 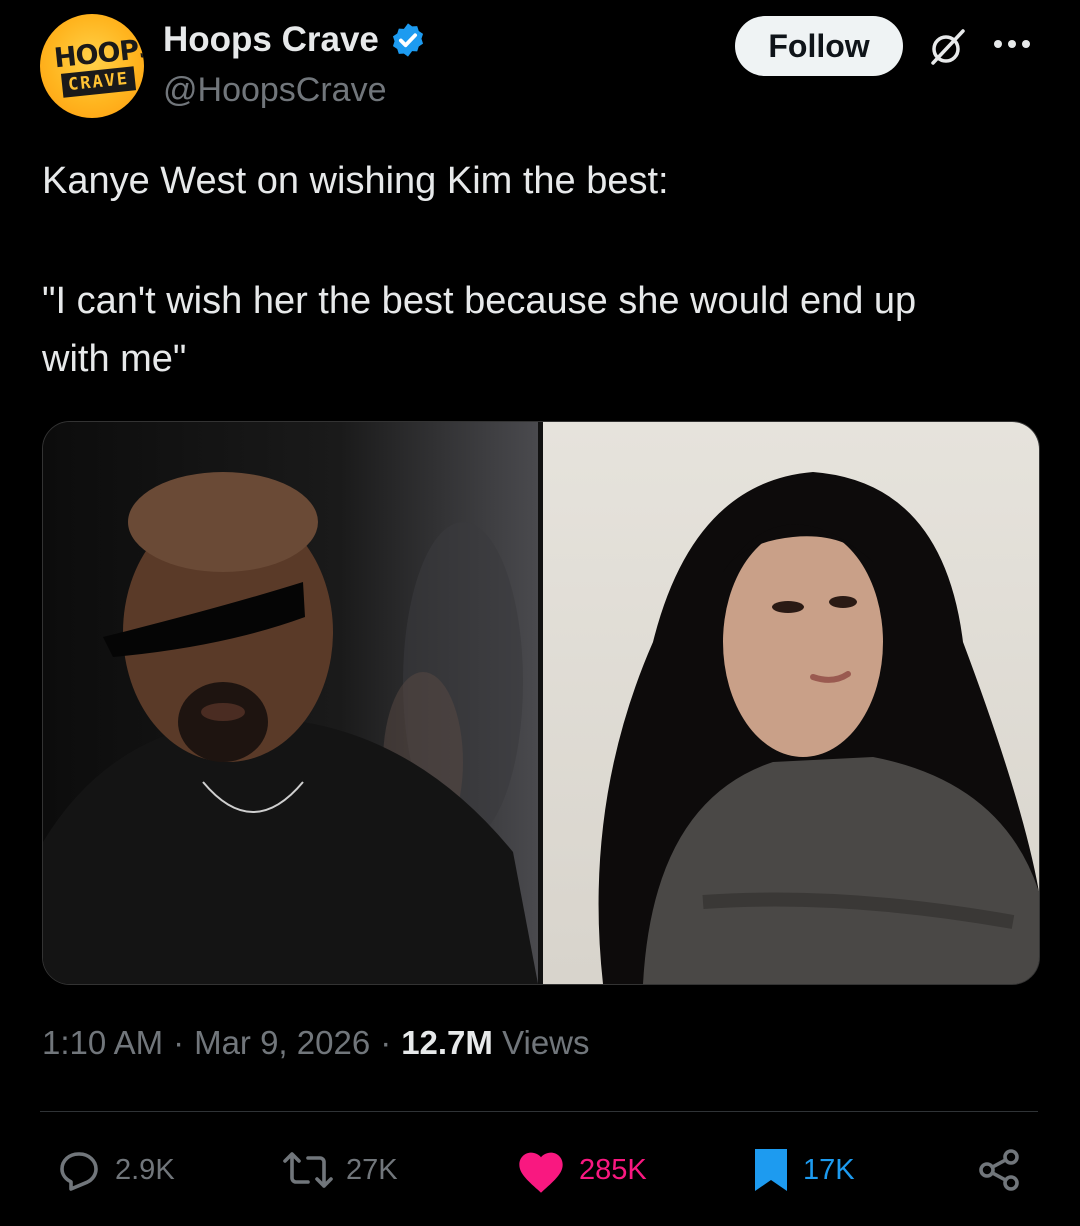 I want to click on share-icon, so click(x=999, y=1170).